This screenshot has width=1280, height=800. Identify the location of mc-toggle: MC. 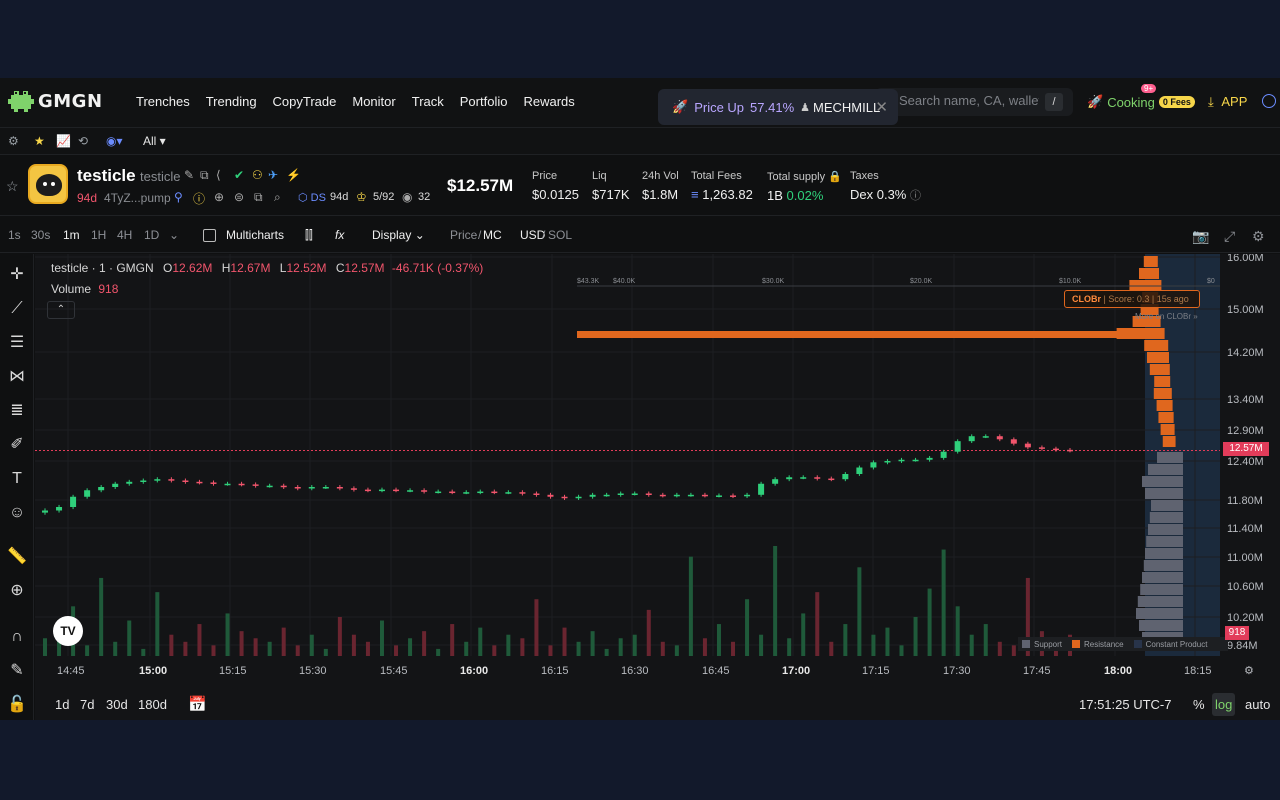
(492, 235).